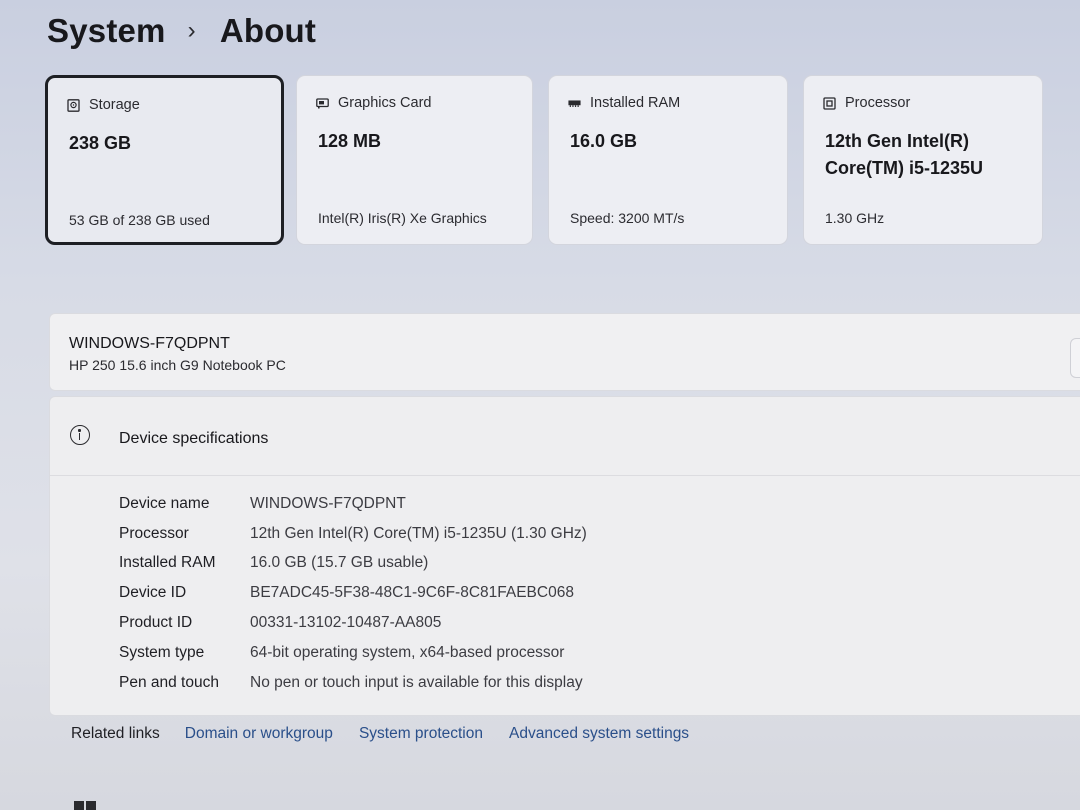 Image resolution: width=1080 pixels, height=810 pixels. Describe the element at coordinates (565, 436) in the screenshot. I see `device-specifications-header: Device specifications` at that location.